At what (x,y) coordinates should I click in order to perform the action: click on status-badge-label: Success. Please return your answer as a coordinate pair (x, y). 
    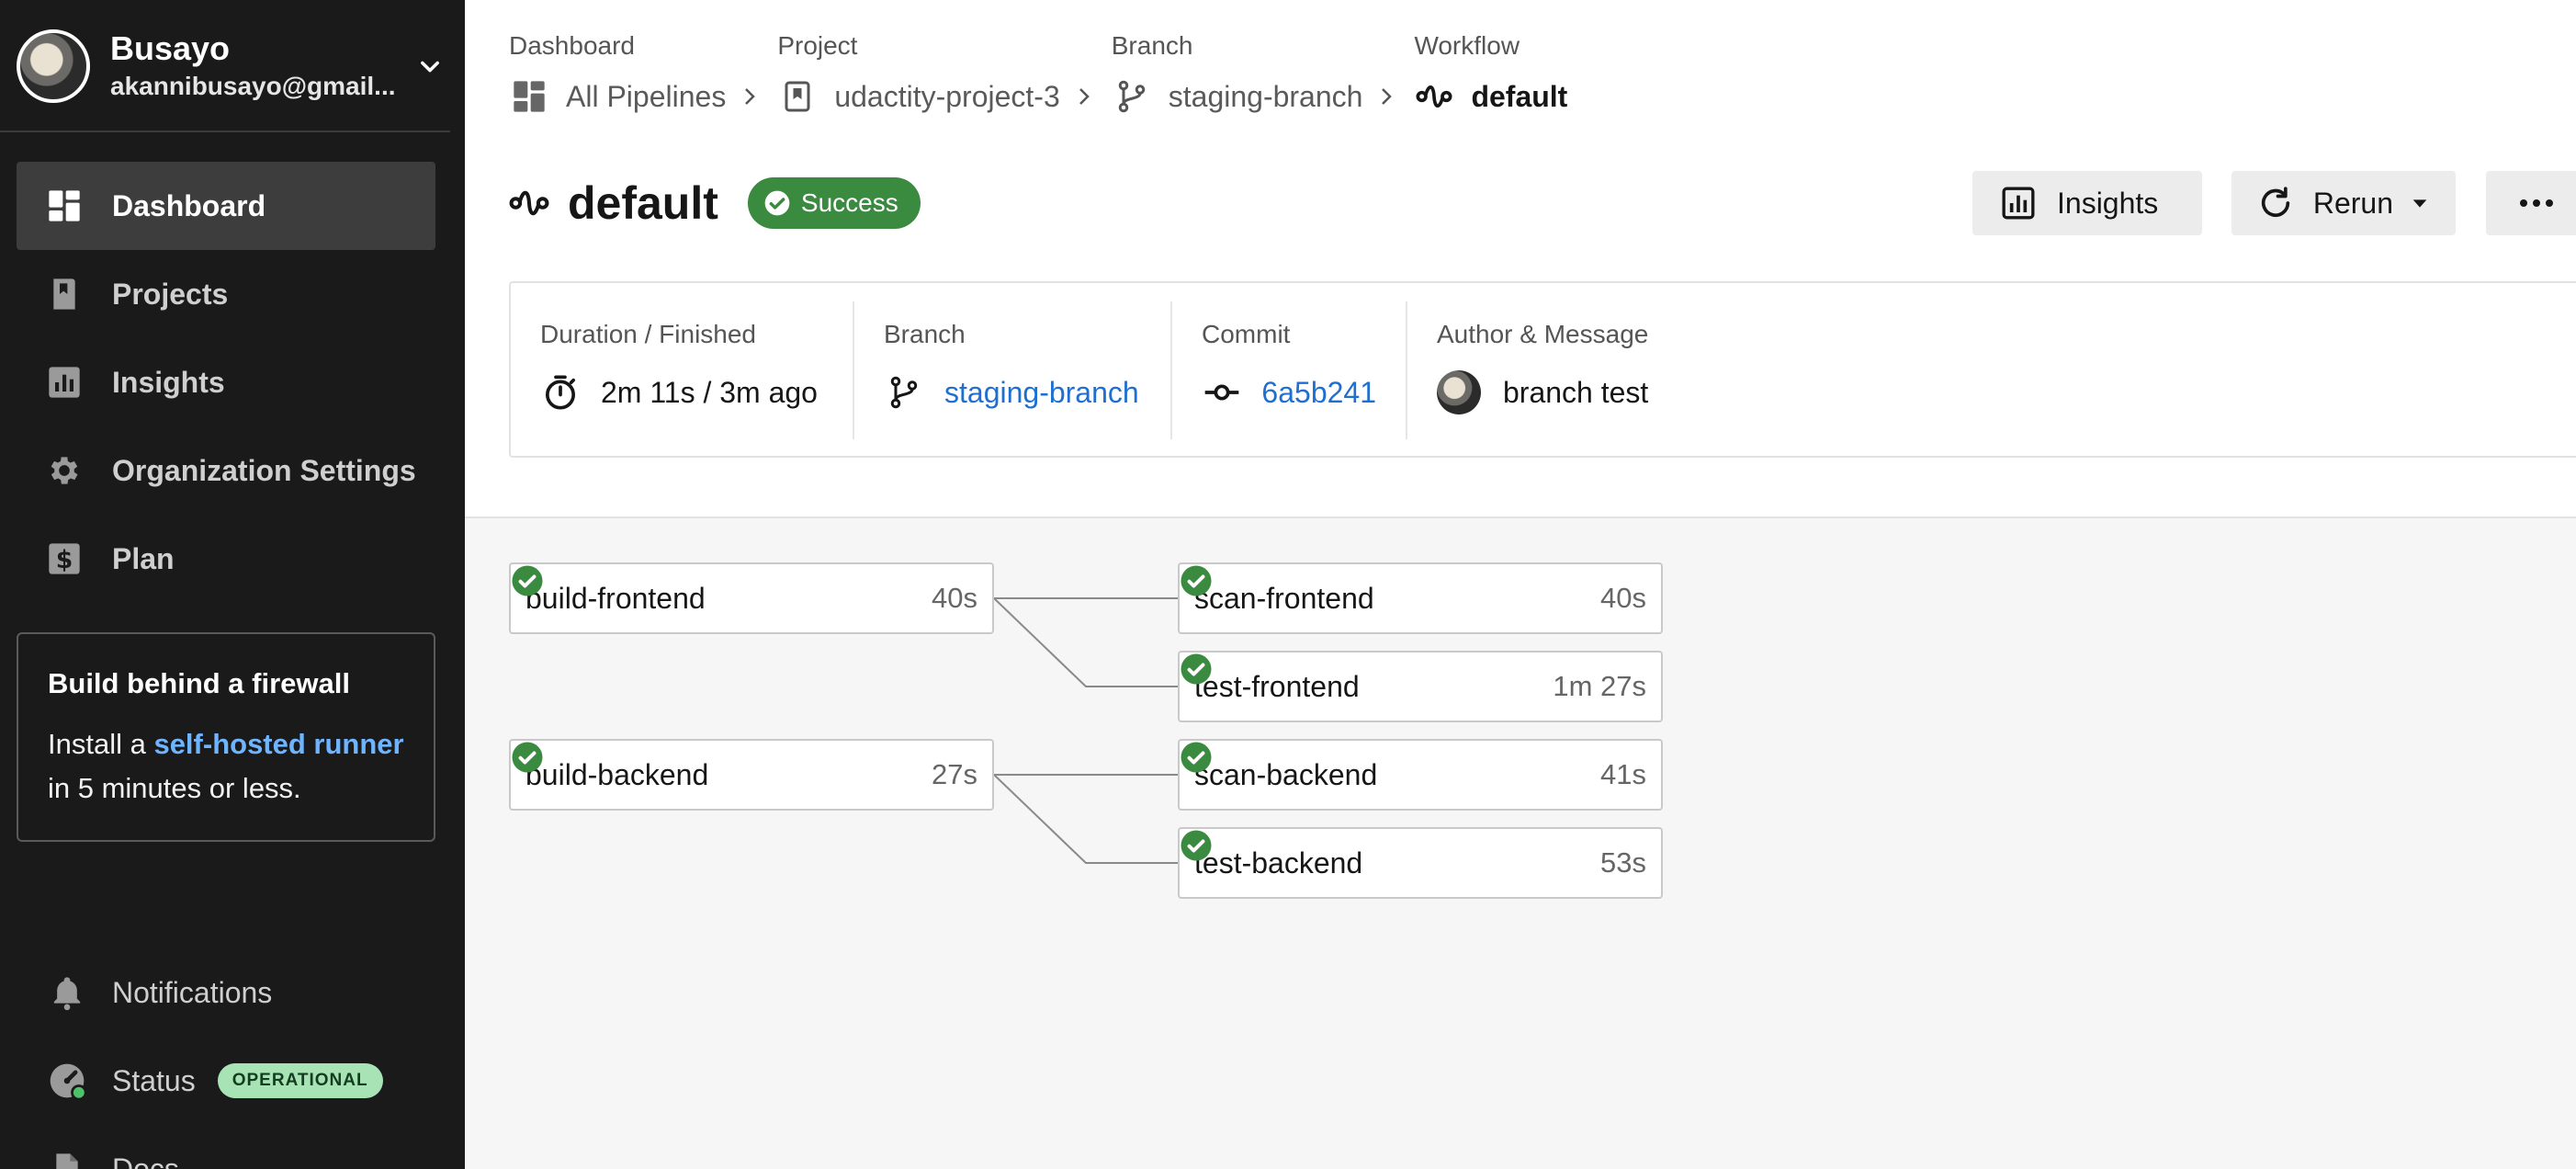
    Looking at the image, I should click on (849, 202).